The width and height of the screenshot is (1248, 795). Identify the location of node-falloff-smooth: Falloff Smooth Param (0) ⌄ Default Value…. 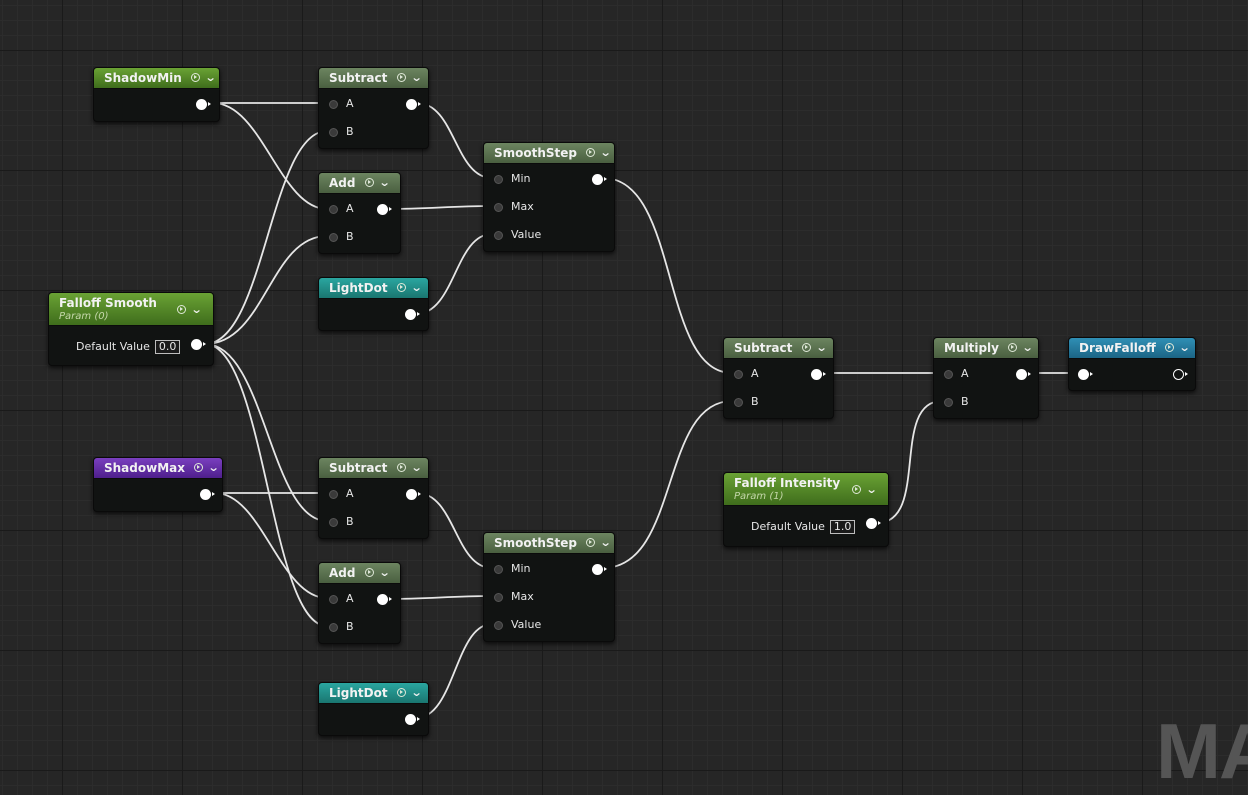
(131, 329).